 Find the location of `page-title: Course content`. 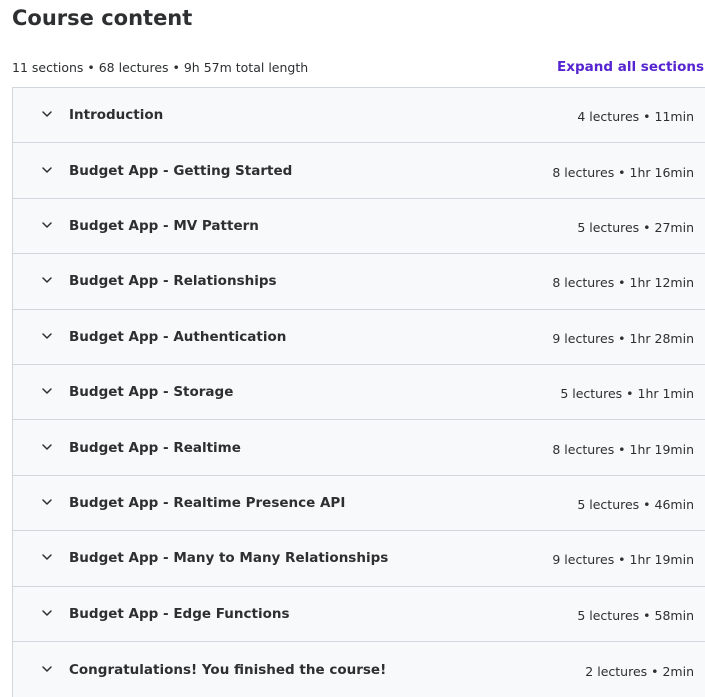

page-title: Course content is located at coordinates (102, 18).